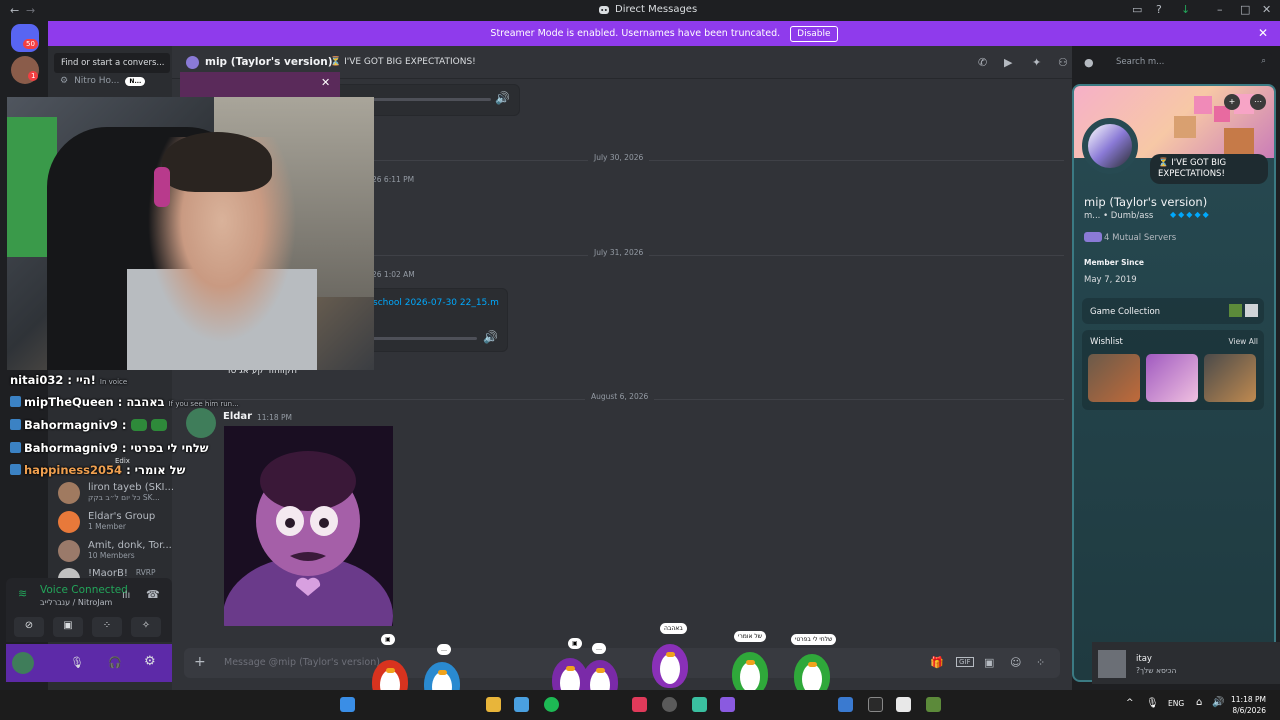 This screenshot has width=1280, height=720. Describe the element at coordinates (23, 663) in the screenshot. I see `user-avatar` at that location.